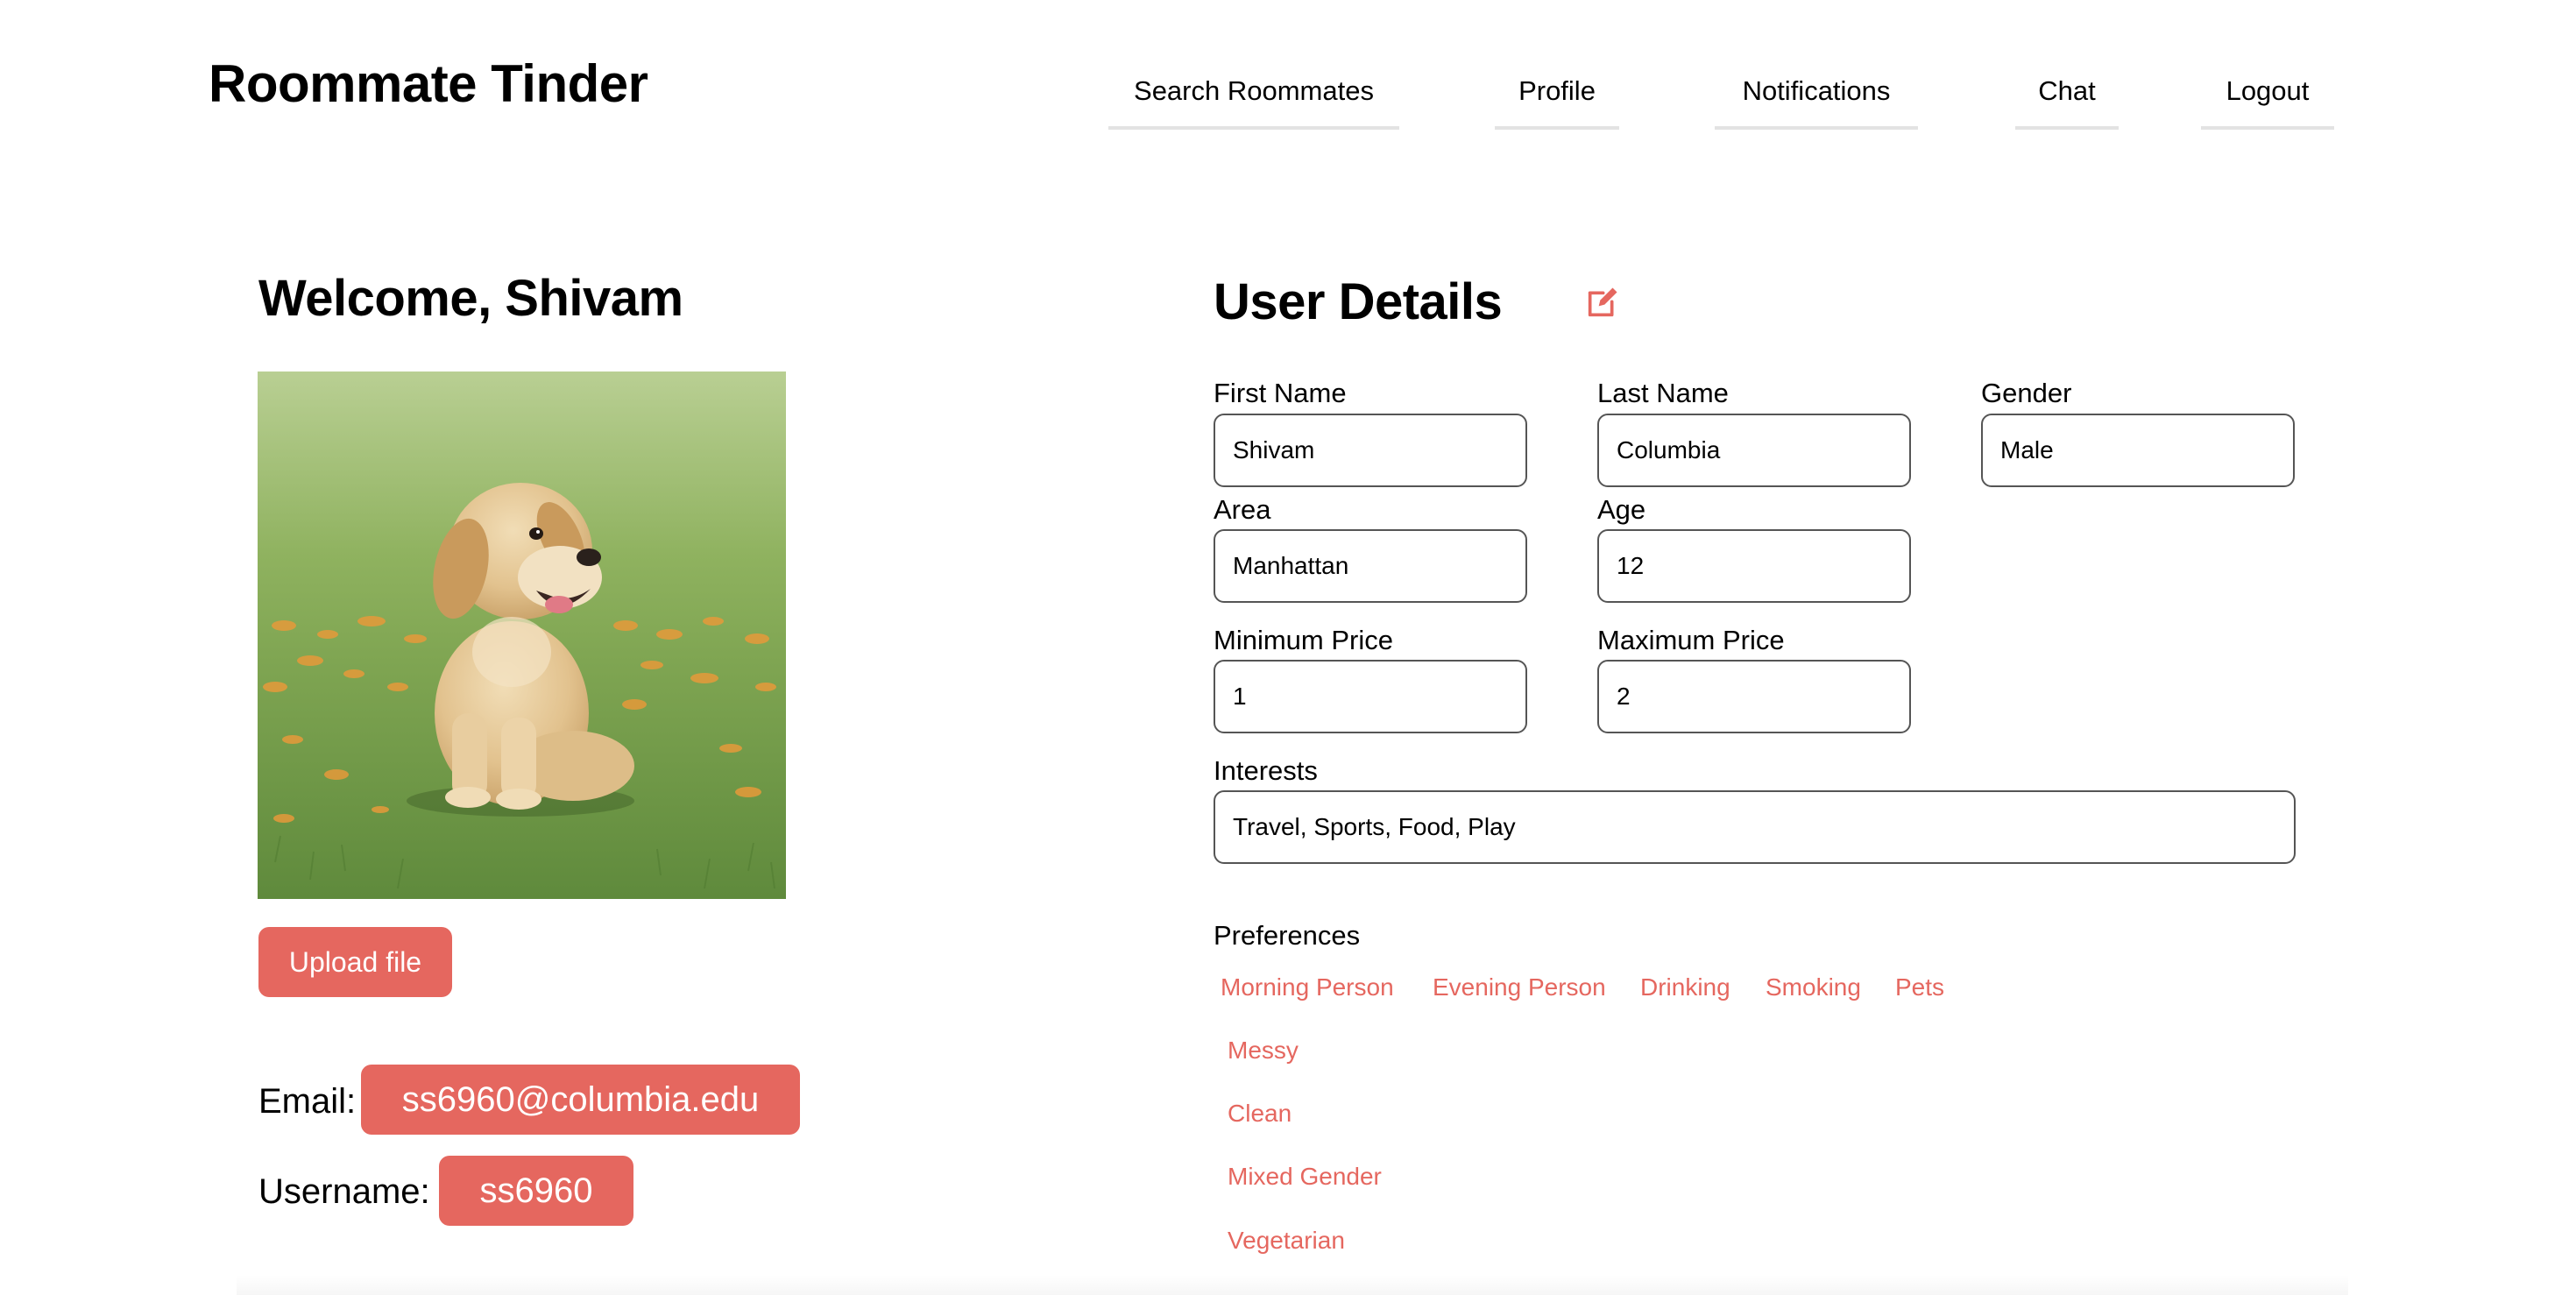 Image resolution: width=2576 pixels, height=1295 pixels. I want to click on card-bottom-shadow, so click(1292, 1285).